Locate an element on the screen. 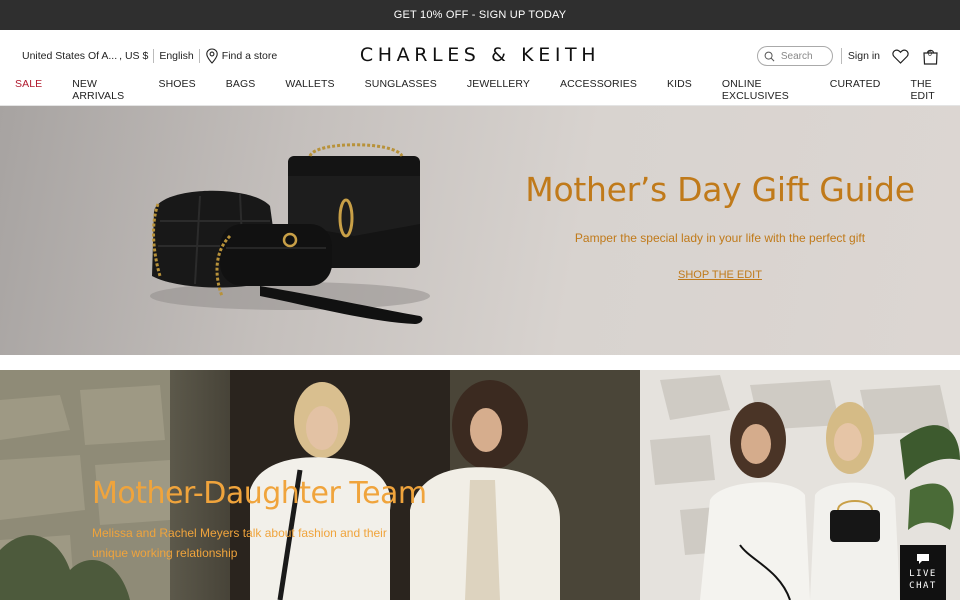 This screenshot has height=600, width=960. cart-button: 0 is located at coordinates (930, 56).